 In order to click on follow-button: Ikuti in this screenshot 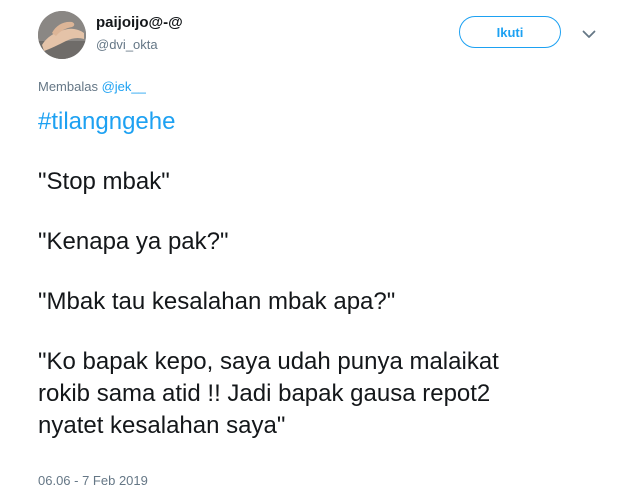, I will do `click(510, 32)`.